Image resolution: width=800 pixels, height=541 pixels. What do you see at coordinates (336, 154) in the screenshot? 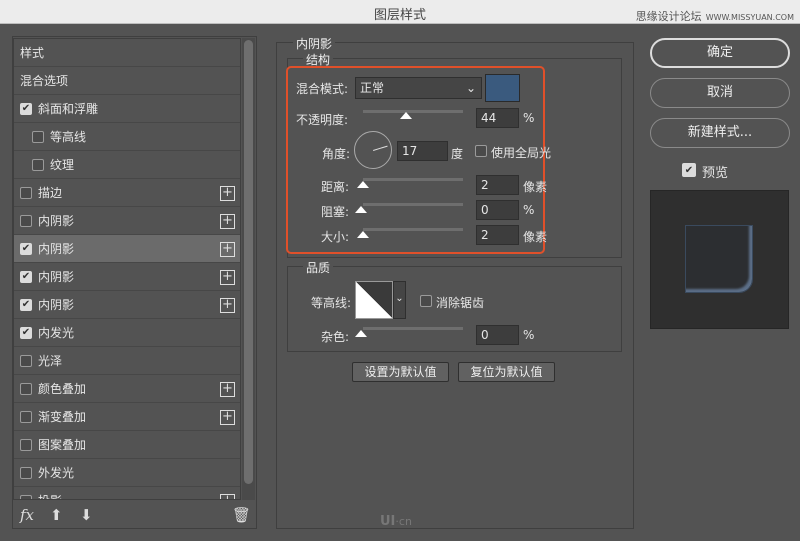
I see `angle-label: 角度:` at bounding box center [336, 154].